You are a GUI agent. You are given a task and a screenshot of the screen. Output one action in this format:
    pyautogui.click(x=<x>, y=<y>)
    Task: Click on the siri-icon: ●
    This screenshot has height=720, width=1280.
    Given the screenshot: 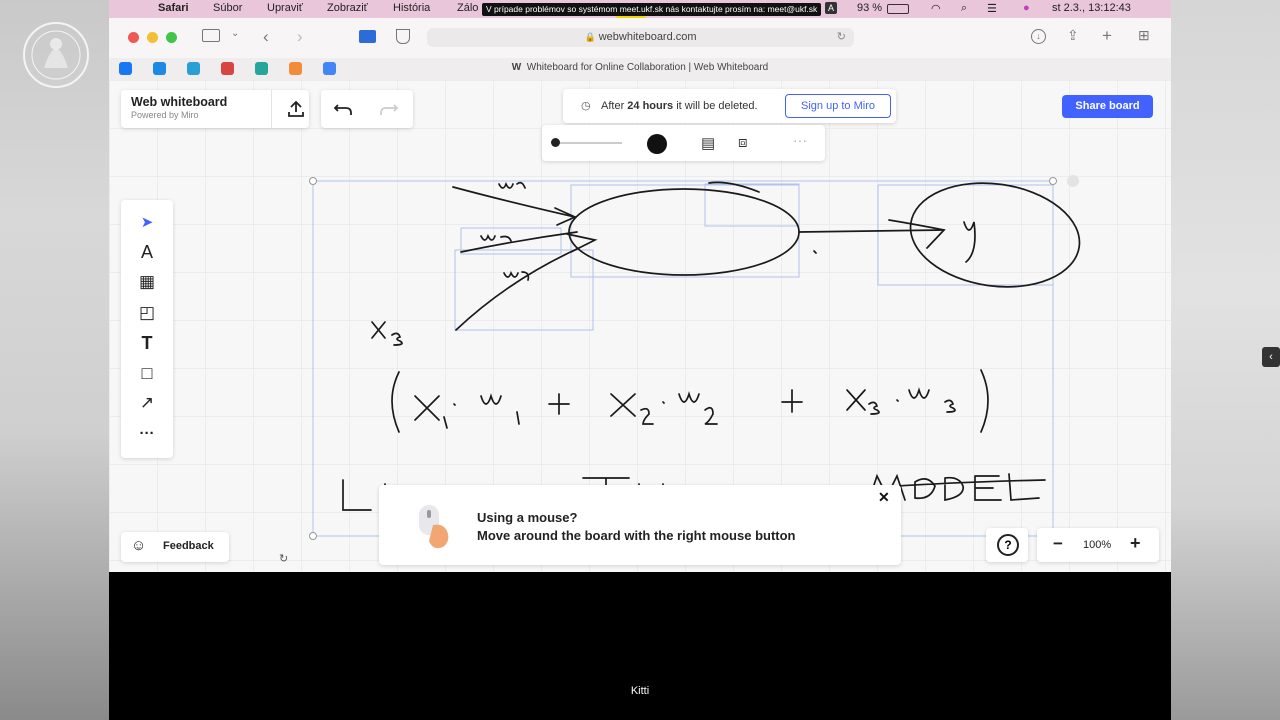 What is the action you would take?
    pyautogui.click(x=1026, y=8)
    